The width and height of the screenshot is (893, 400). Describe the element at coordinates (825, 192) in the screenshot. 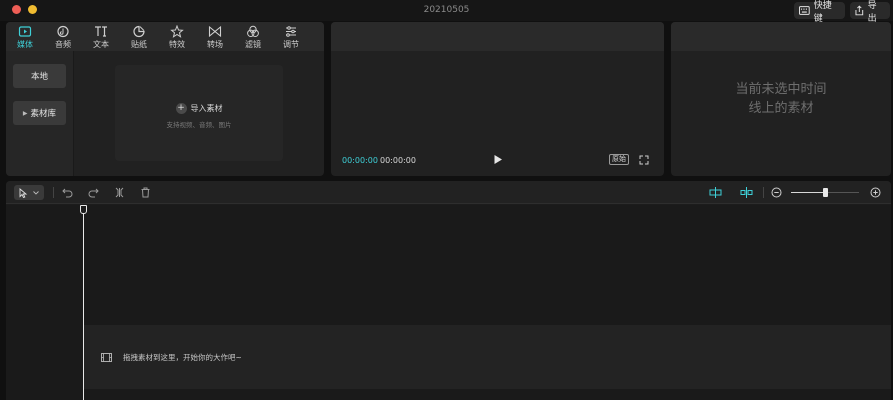

I see `zoom-slider-handle` at that location.